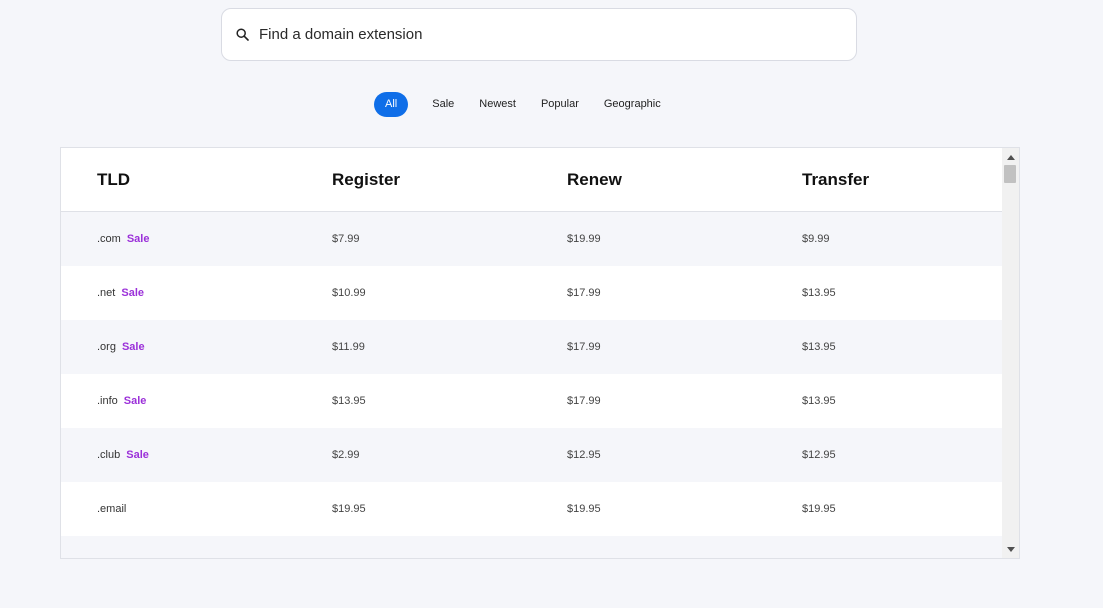  I want to click on search-box, so click(539, 34).